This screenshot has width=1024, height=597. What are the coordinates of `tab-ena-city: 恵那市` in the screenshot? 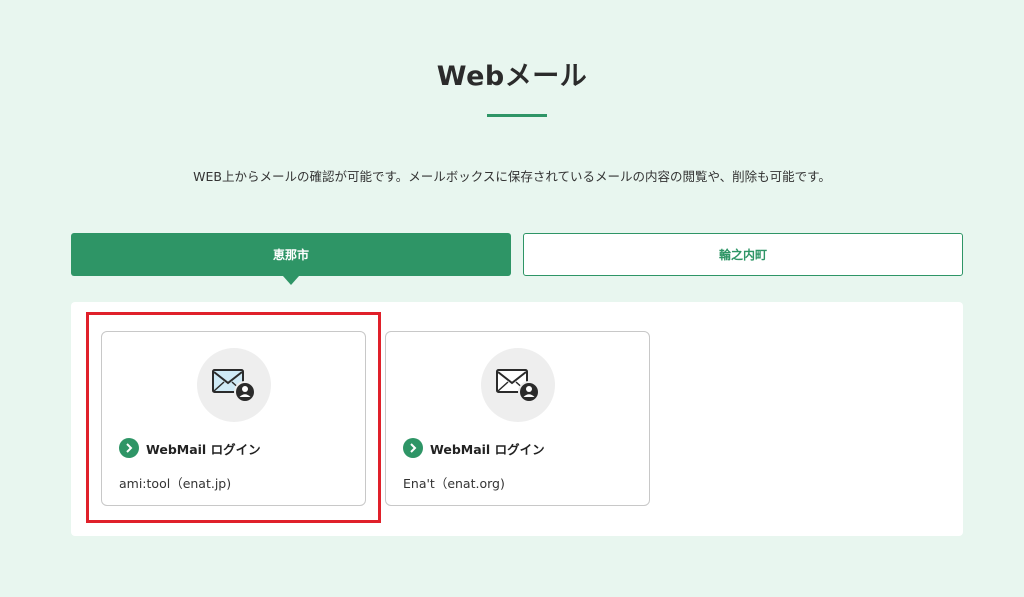 It's located at (291, 259).